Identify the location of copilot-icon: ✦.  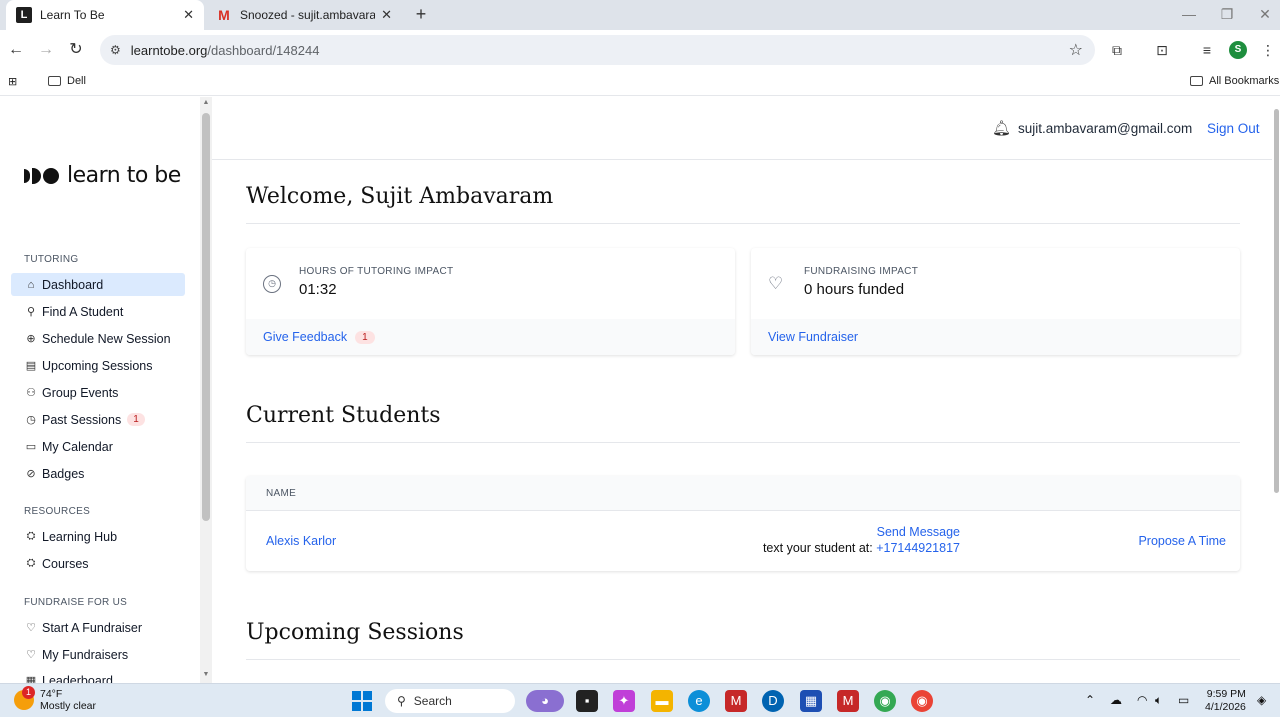
(624, 701).